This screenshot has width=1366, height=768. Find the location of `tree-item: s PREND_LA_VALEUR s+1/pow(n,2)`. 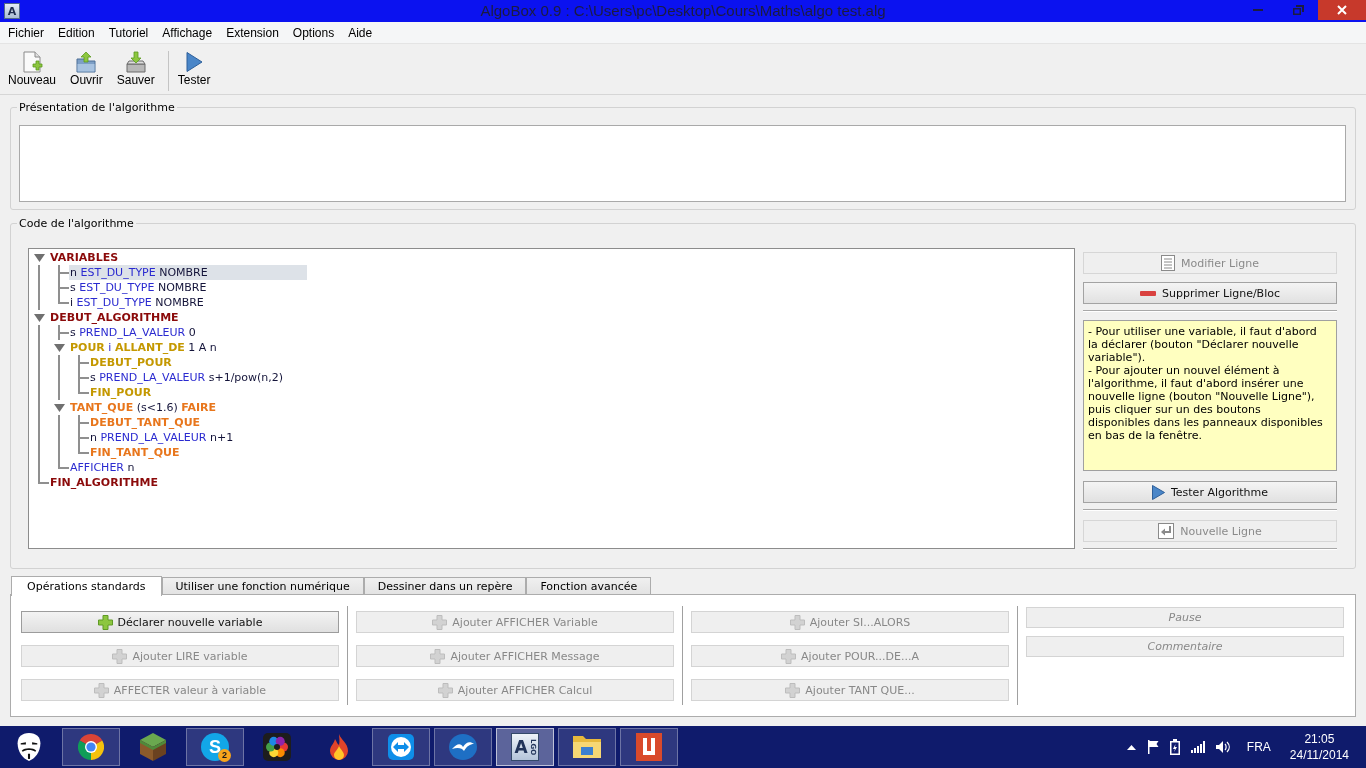

tree-item: s PREND_LA_VALEUR s+1/pow(n,2) is located at coordinates (187, 377).